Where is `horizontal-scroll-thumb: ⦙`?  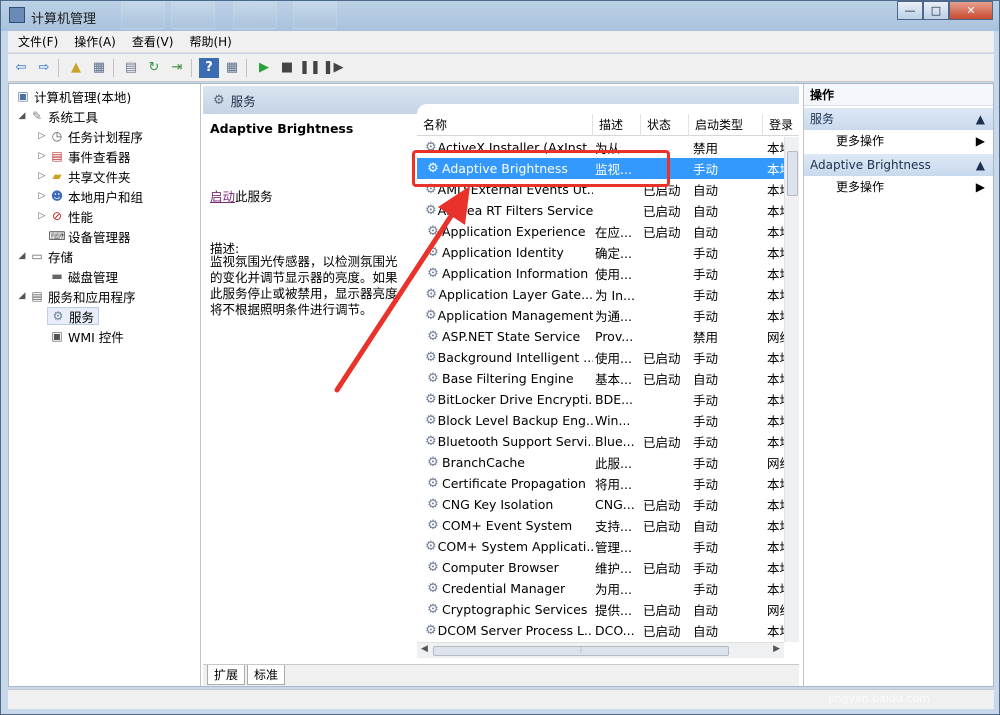 horizontal-scroll-thumb: ⦙ is located at coordinates (581, 651).